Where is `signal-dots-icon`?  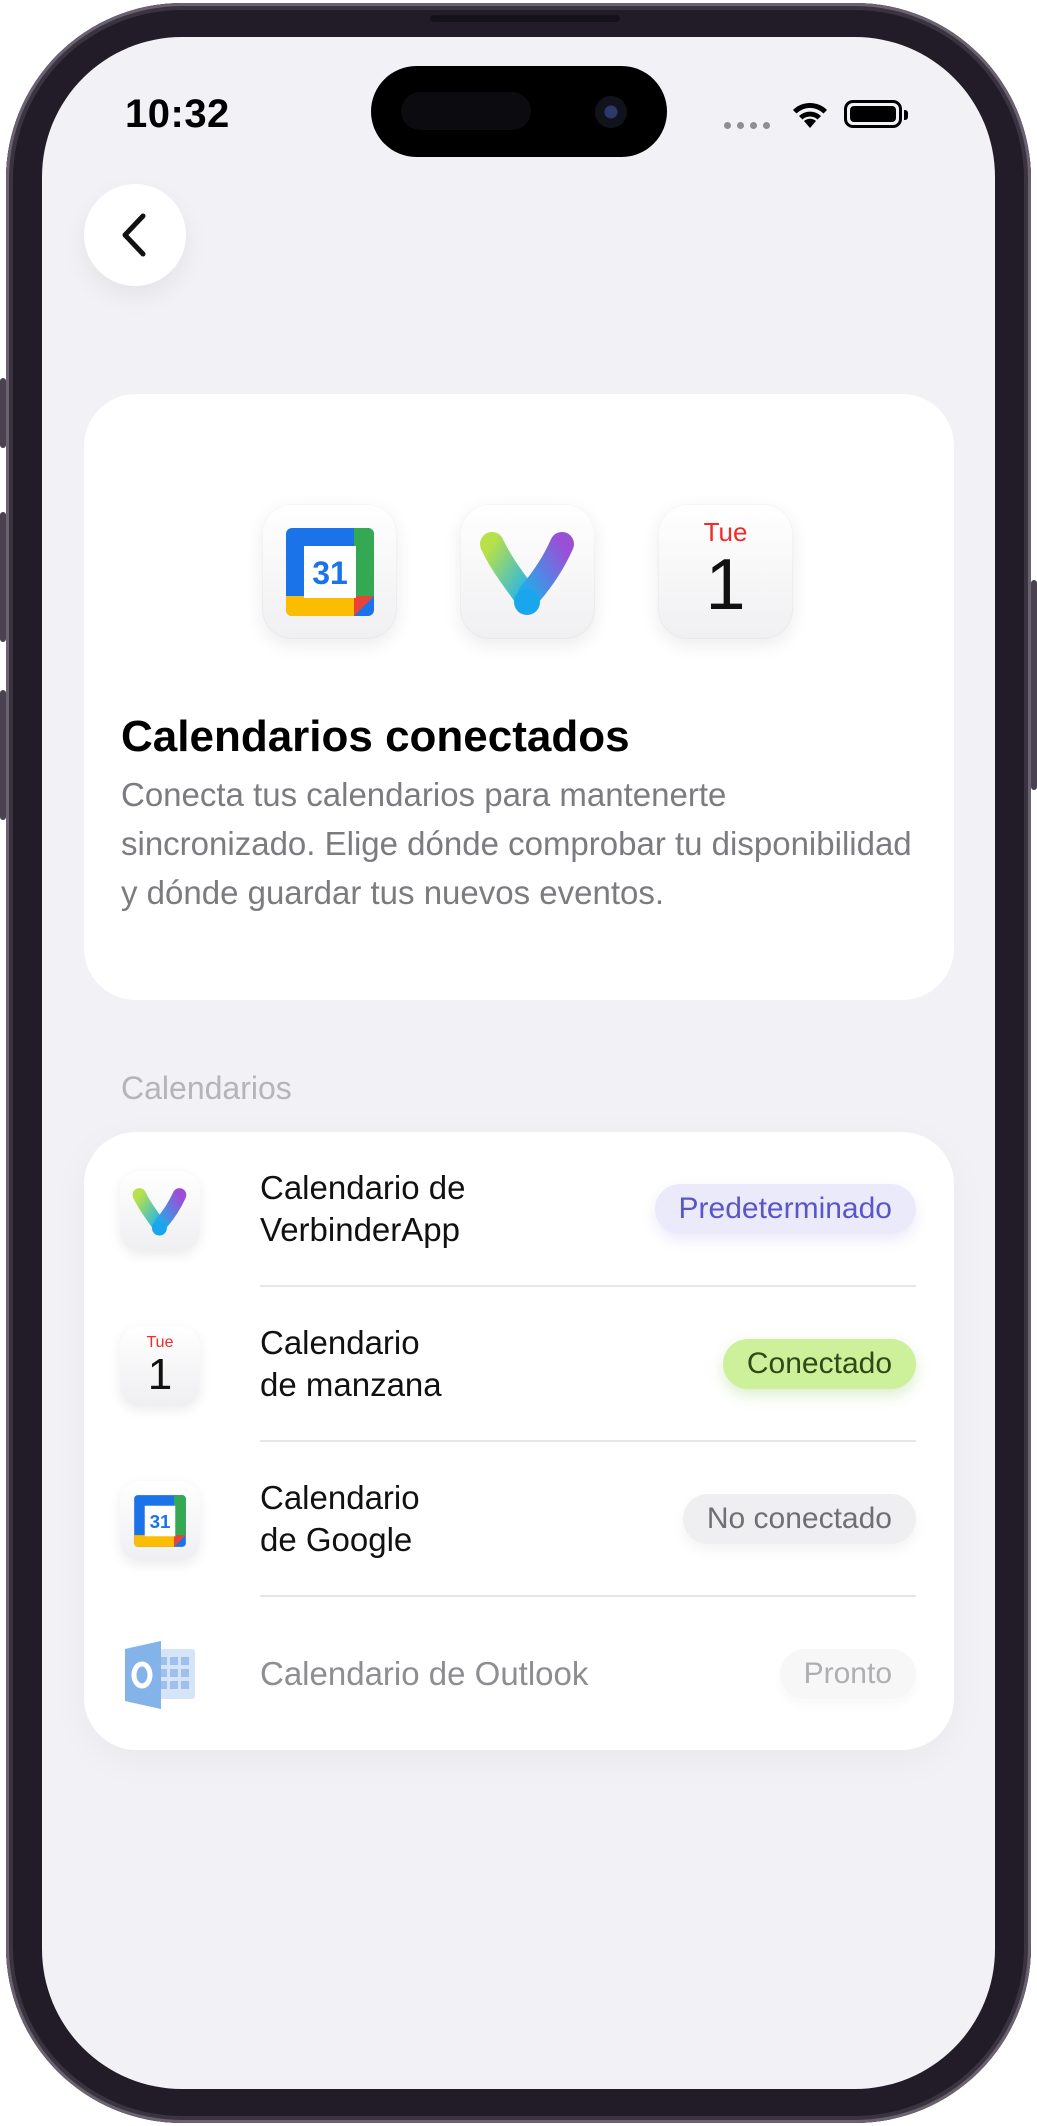 signal-dots-icon is located at coordinates (747, 125).